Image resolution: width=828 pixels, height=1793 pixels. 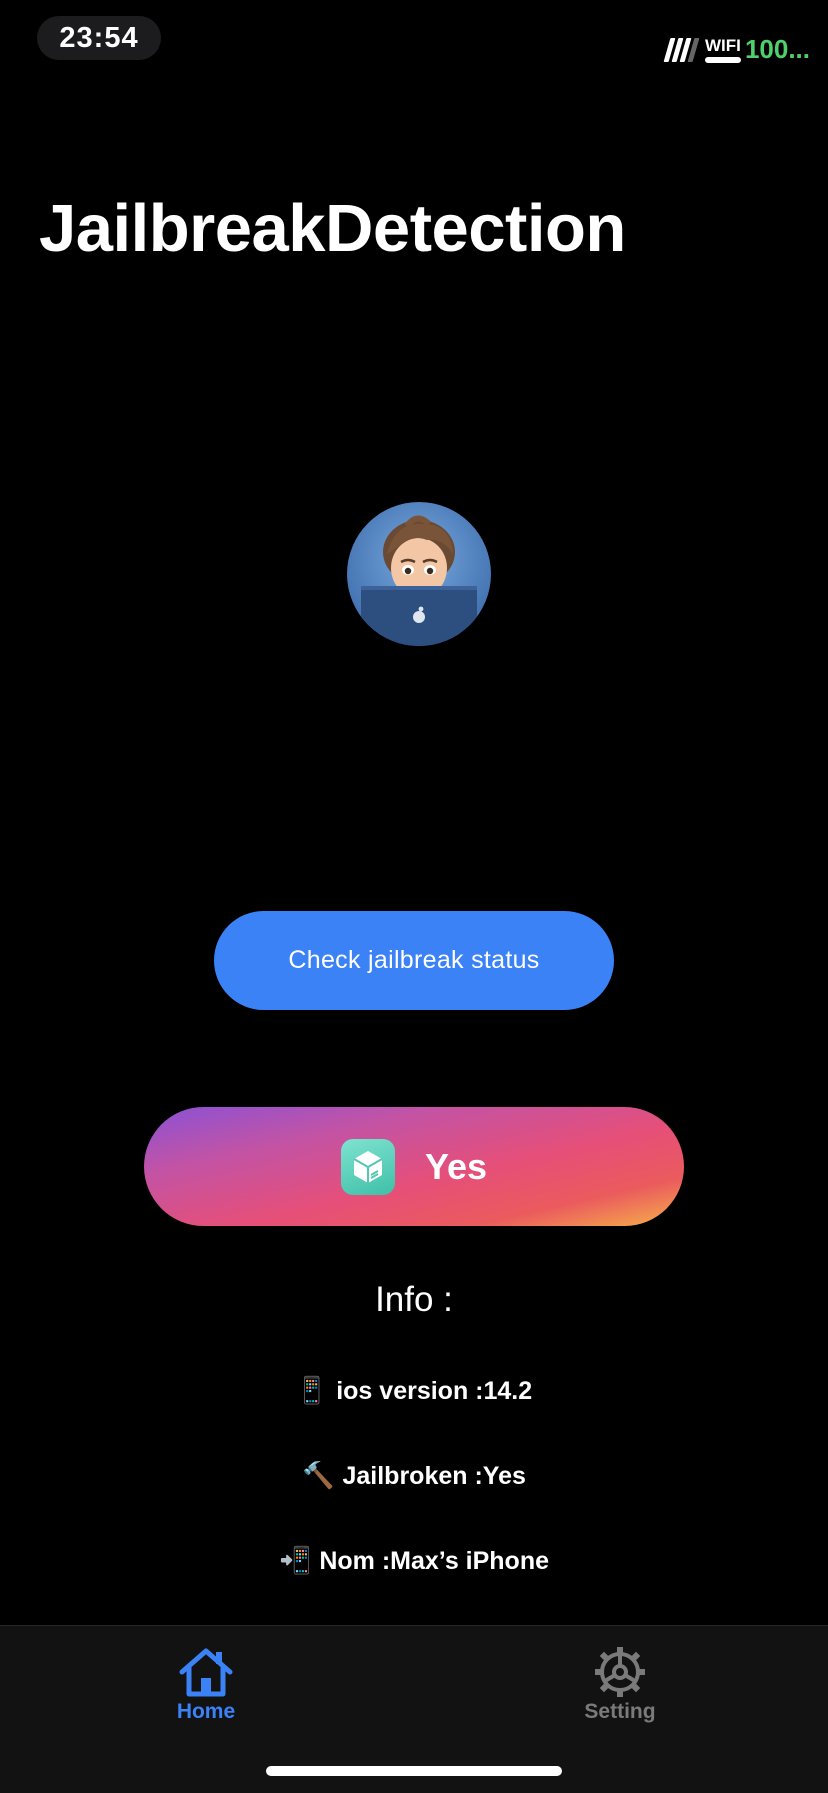 What do you see at coordinates (620, 1711) in the screenshot?
I see `tab-setting-label: Setting` at bounding box center [620, 1711].